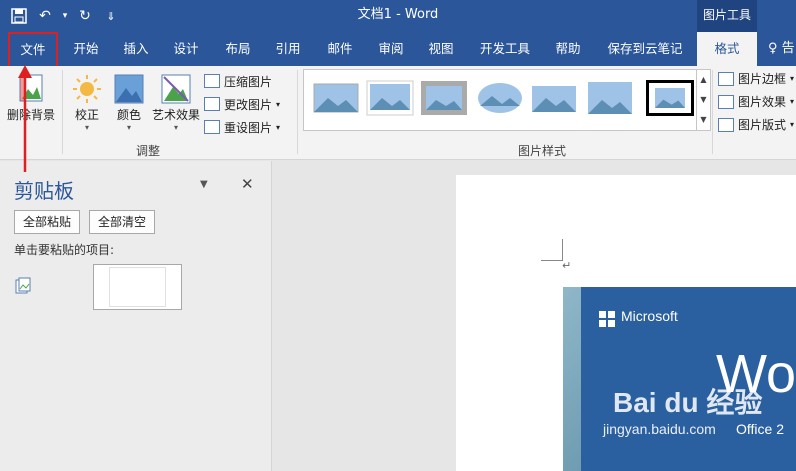 The width and height of the screenshot is (796, 471). I want to click on change-dropdown-icon: ▾, so click(278, 104).